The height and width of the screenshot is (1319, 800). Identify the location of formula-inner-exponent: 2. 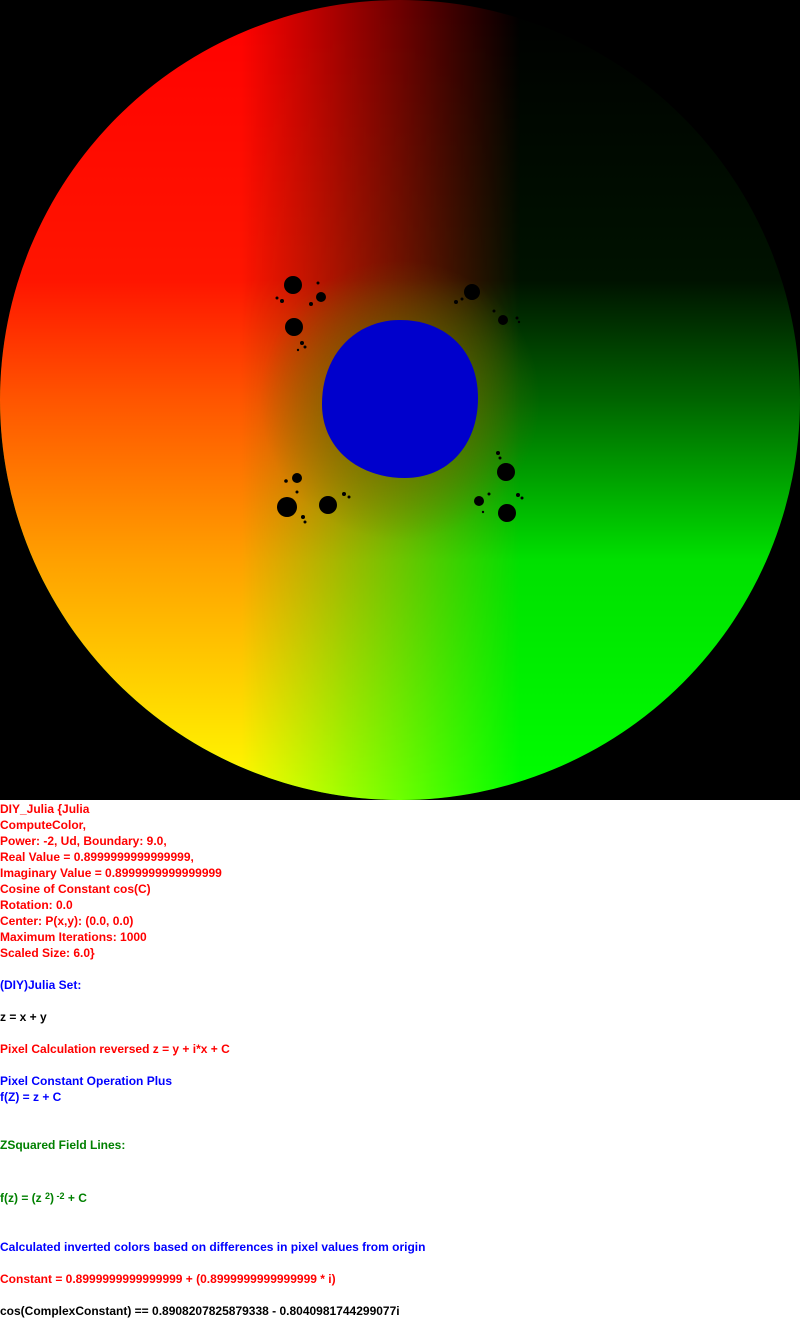
(48, 1196).